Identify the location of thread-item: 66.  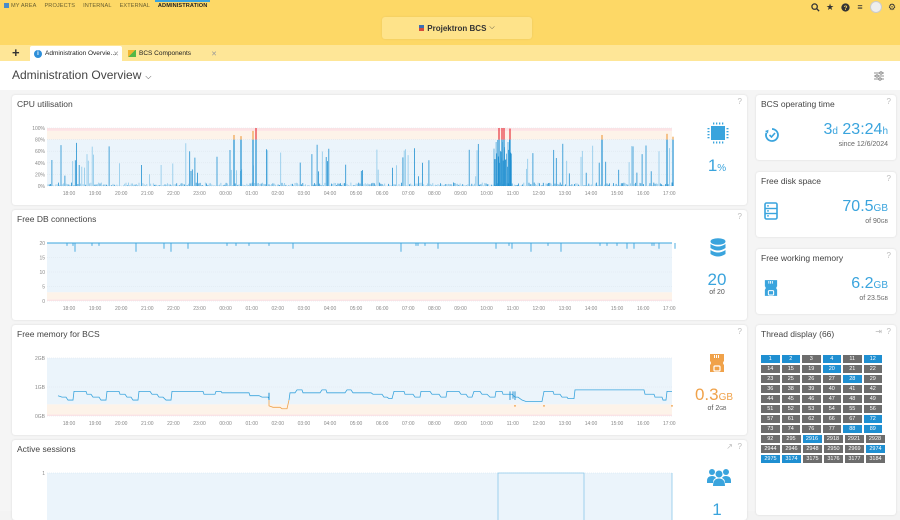
(831, 419).